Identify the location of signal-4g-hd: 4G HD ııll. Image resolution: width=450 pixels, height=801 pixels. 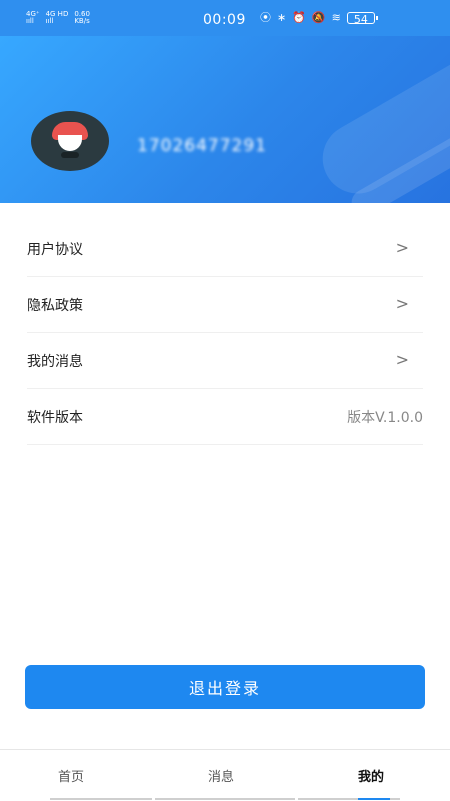
(57, 17).